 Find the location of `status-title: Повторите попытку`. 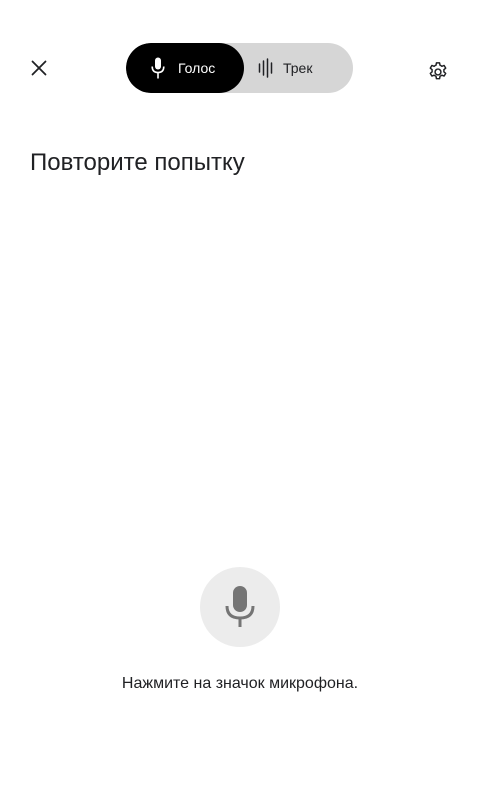

status-title: Повторите попытку is located at coordinates (137, 162).